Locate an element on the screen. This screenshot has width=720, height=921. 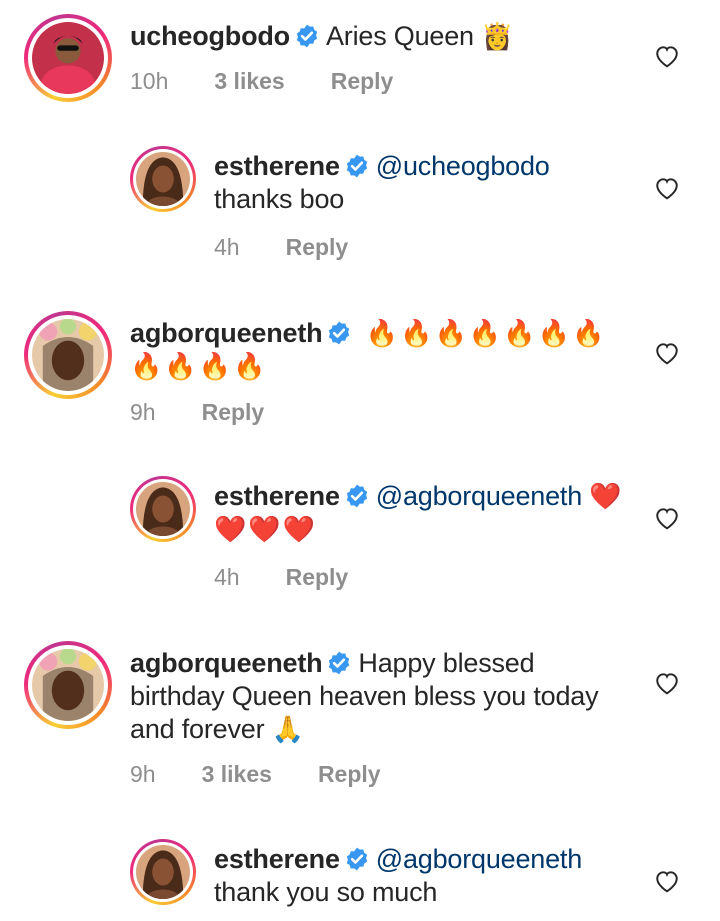
comment-body: thanks boo is located at coordinates (279, 199).